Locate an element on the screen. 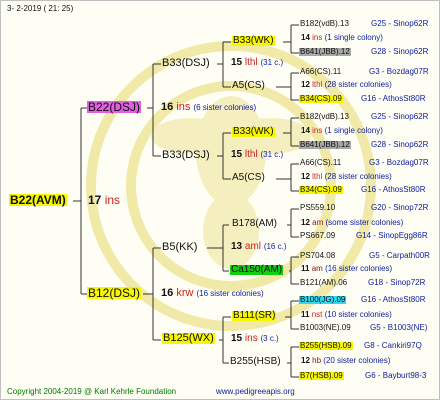  gen4-3-group: G3 - Bozdag07R is located at coordinates (399, 71).